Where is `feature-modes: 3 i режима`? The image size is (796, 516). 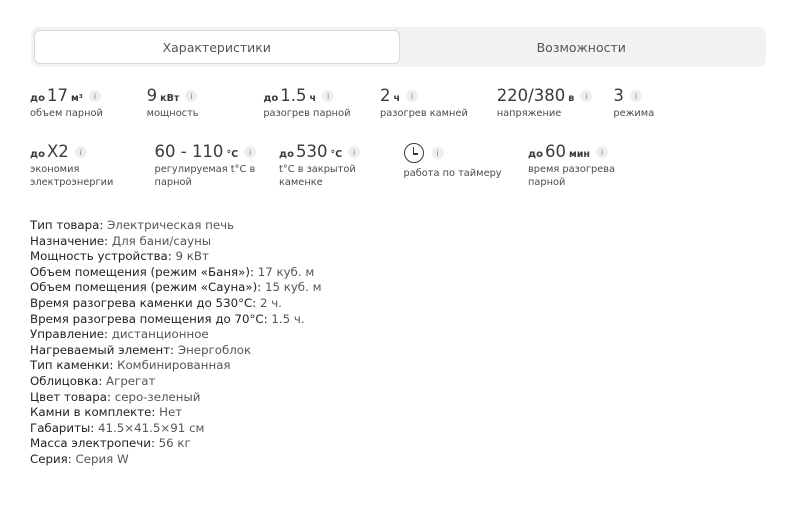 feature-modes: 3 i режима is located at coordinates (671, 113).